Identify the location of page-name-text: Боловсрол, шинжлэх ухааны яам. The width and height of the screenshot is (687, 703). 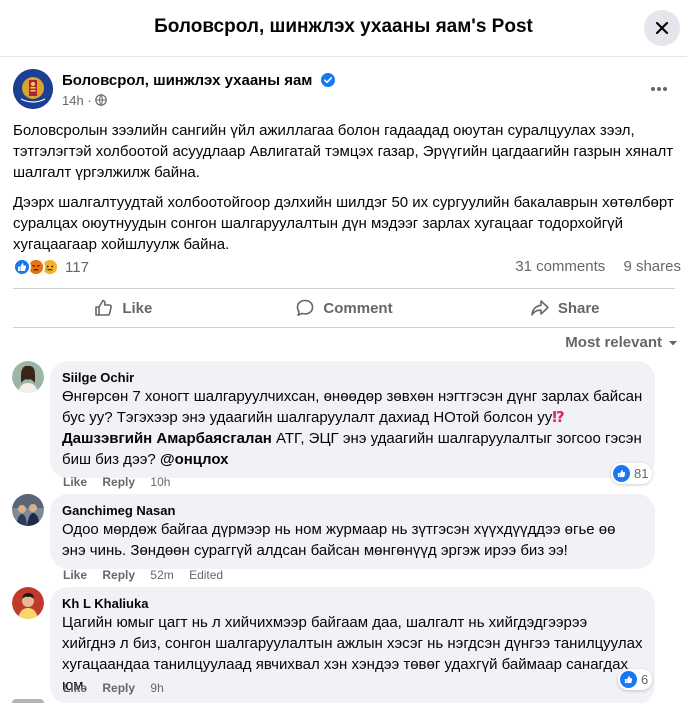
(187, 80).